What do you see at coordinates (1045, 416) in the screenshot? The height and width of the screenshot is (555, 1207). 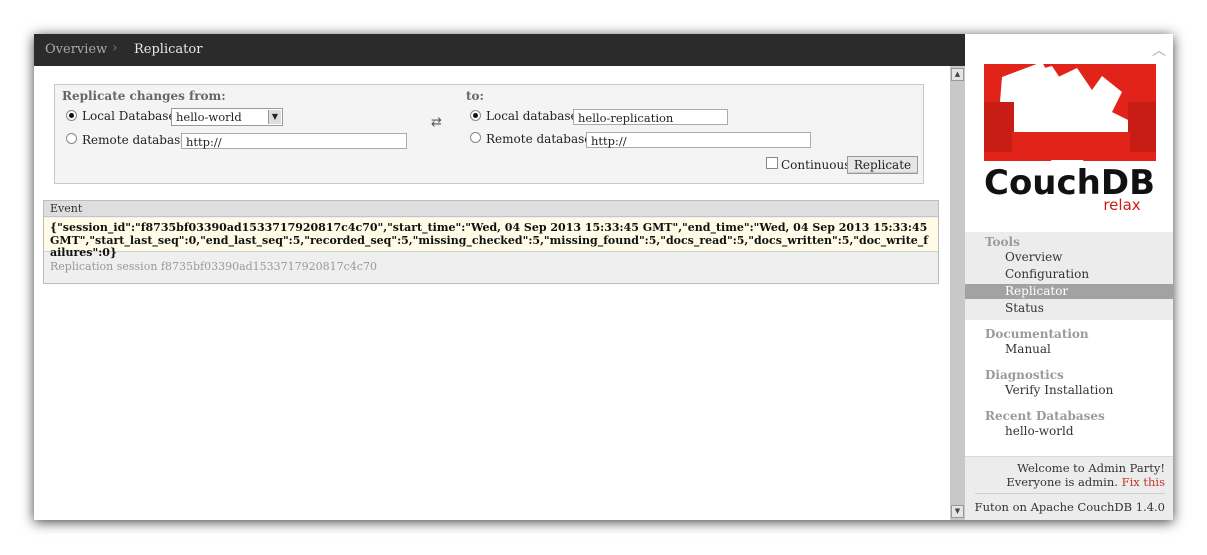 I see `recent-databases-heading: Recent Databases` at bounding box center [1045, 416].